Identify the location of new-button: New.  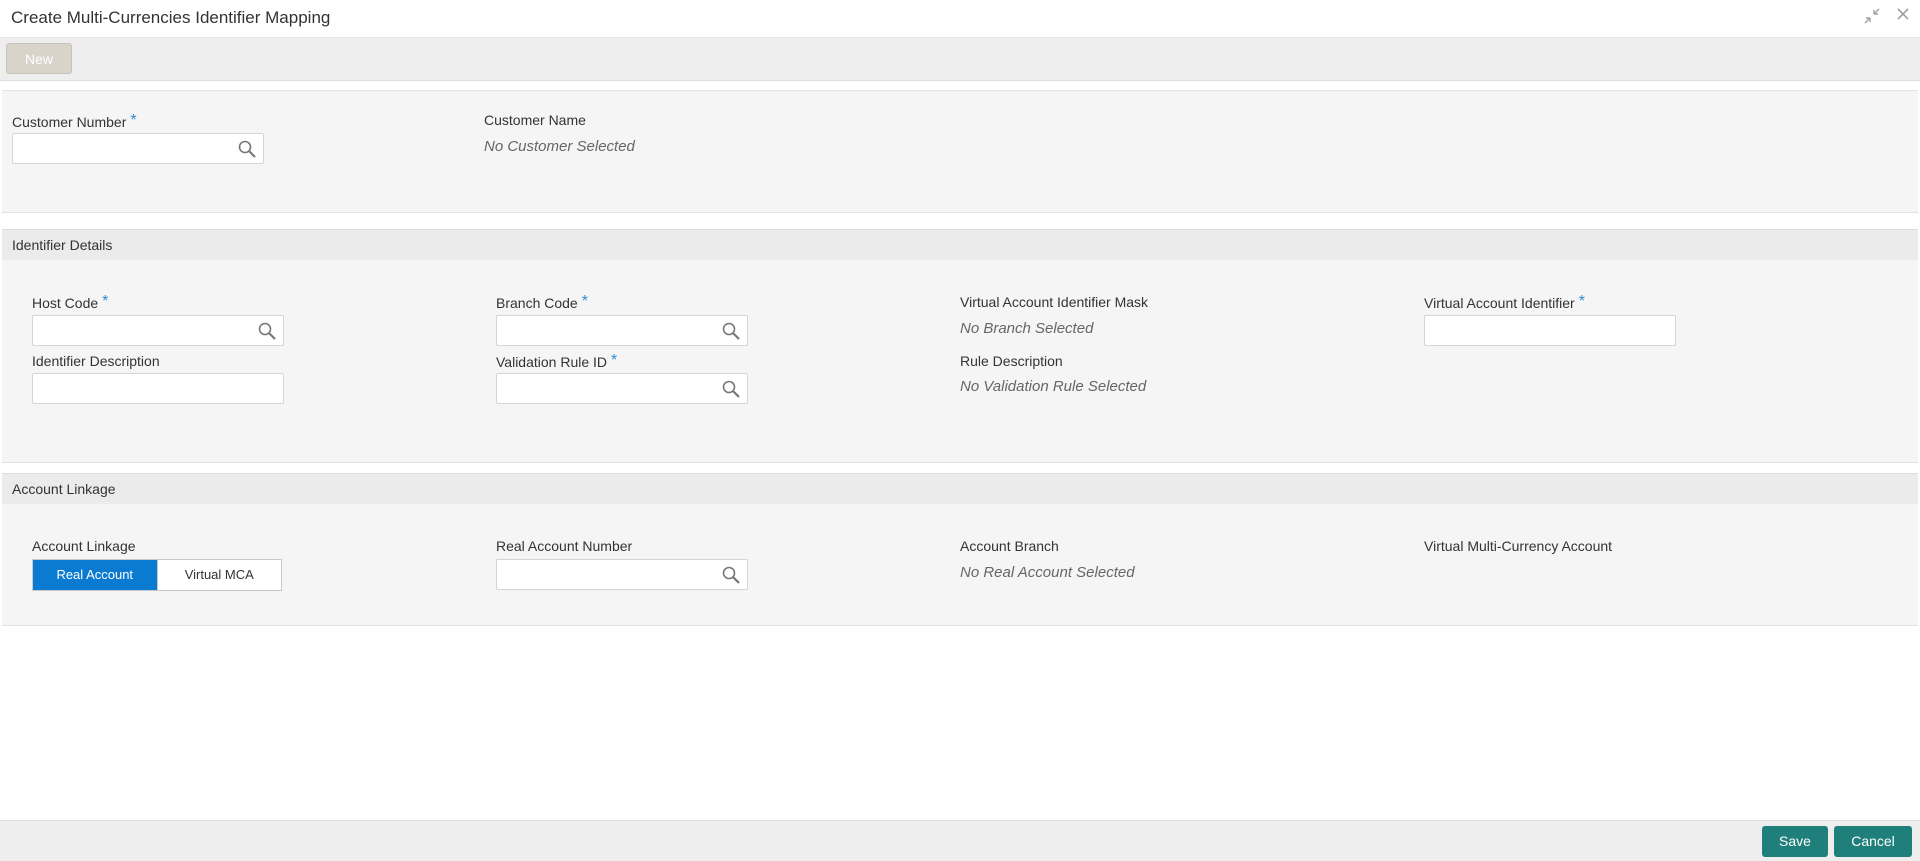
(39, 58).